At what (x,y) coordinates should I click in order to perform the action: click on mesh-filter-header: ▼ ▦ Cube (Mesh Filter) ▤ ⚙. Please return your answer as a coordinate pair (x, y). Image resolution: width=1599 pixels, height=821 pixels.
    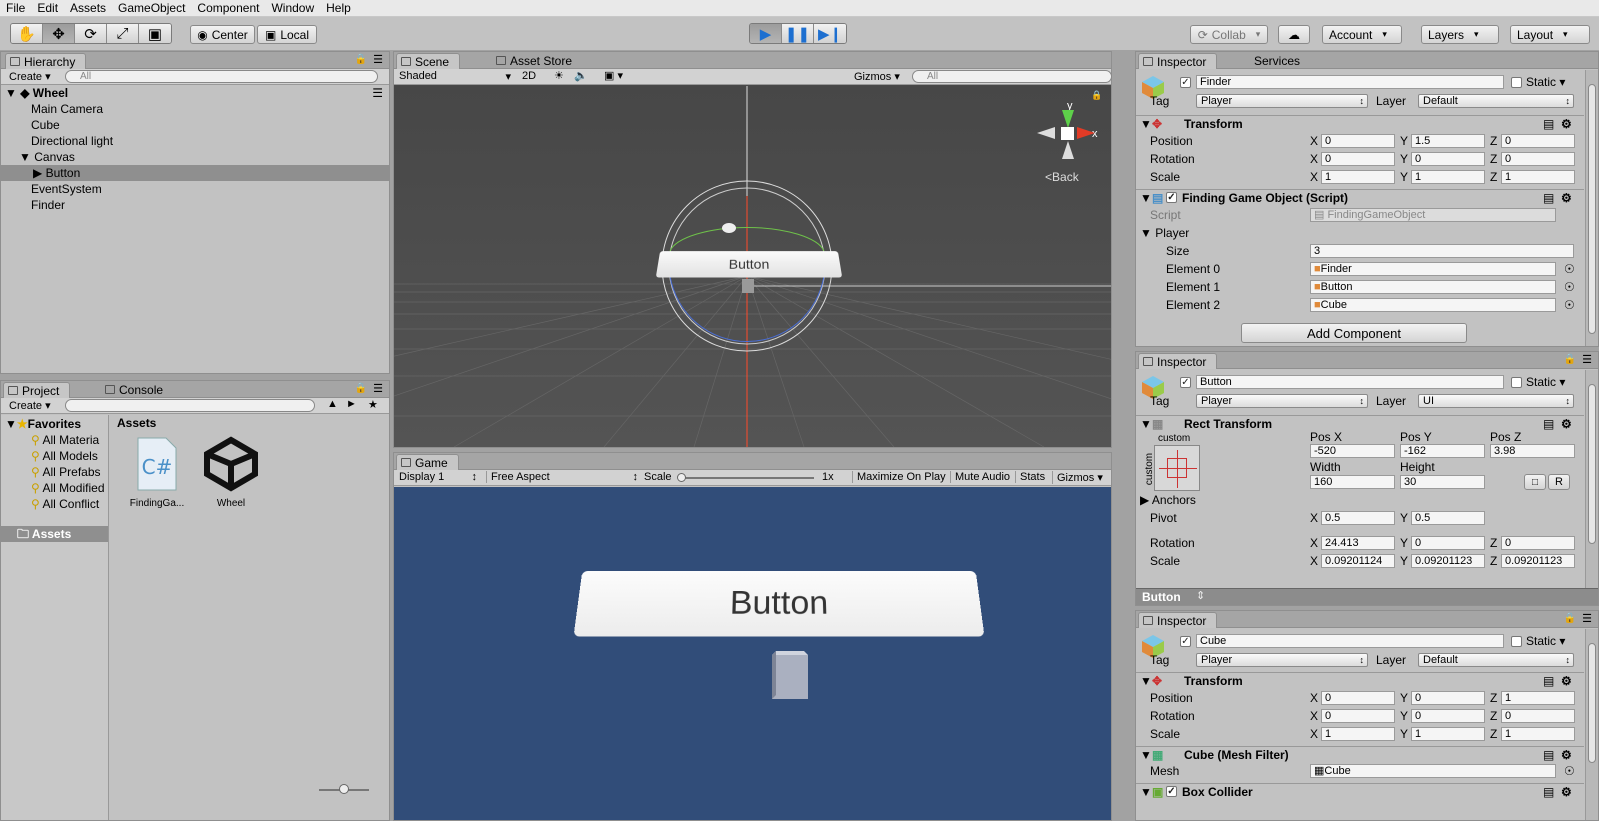
    Looking at the image, I should click on (1360, 754).